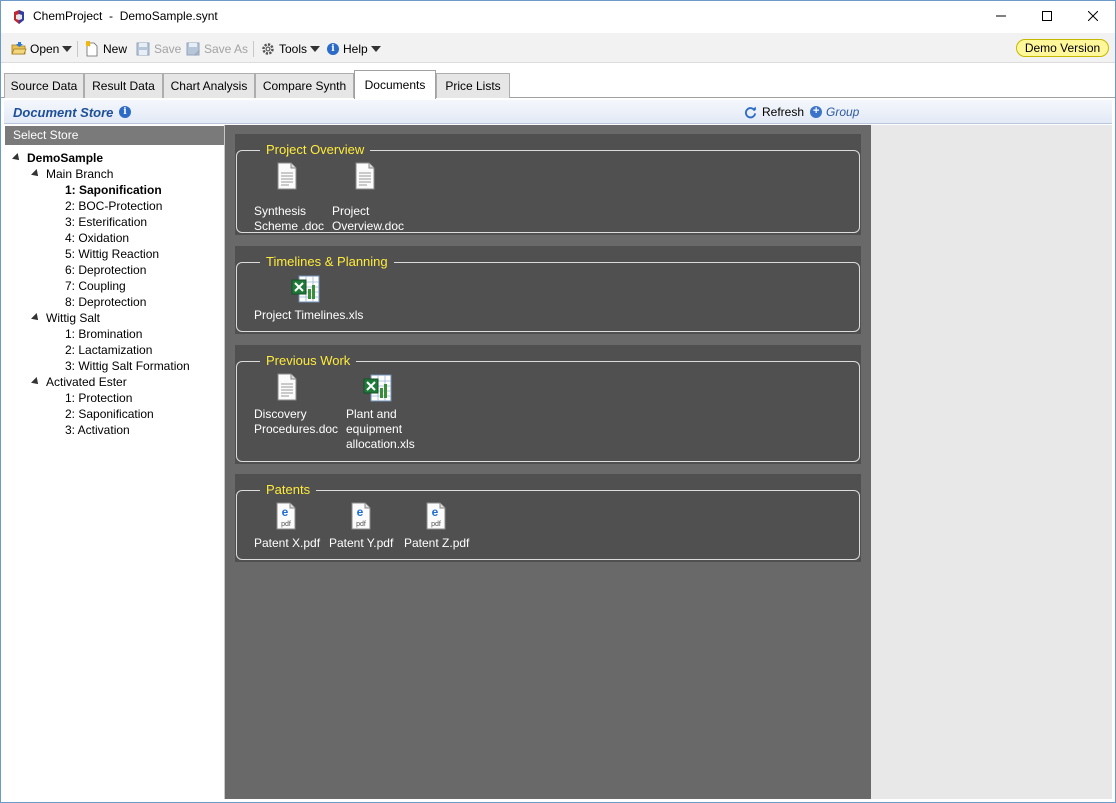 This screenshot has width=1116, height=803. I want to click on document-item: Synthesis Scheme .doc, so click(294, 184).